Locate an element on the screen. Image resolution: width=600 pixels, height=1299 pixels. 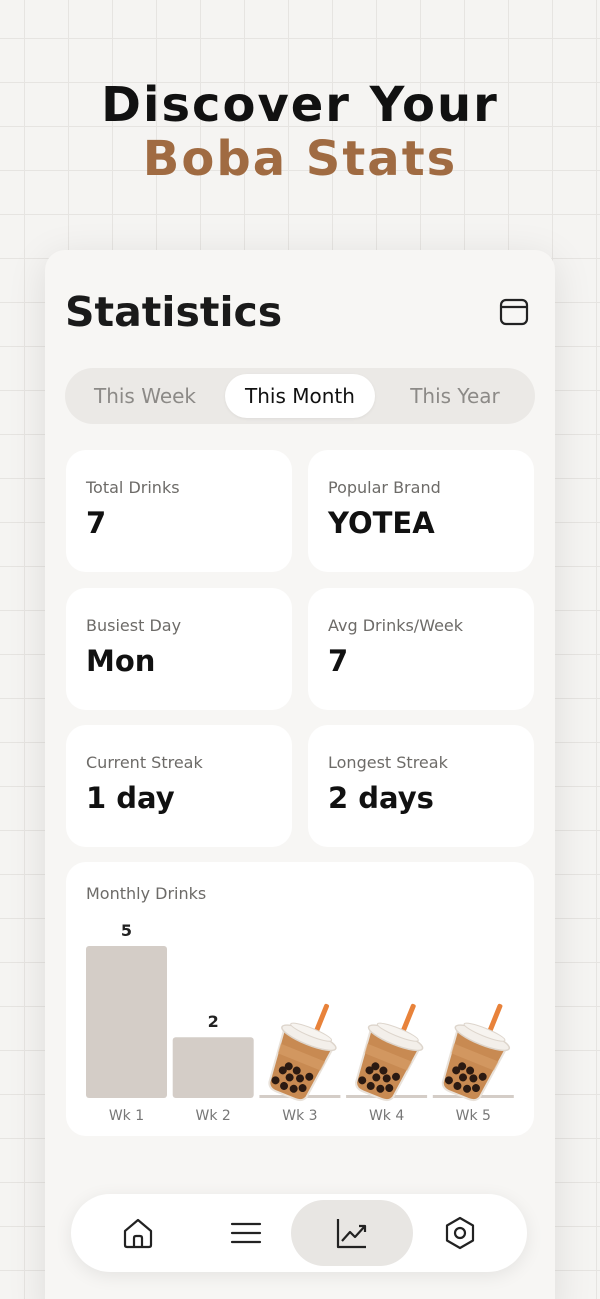
nav-settings is located at coordinates (460, 1233).